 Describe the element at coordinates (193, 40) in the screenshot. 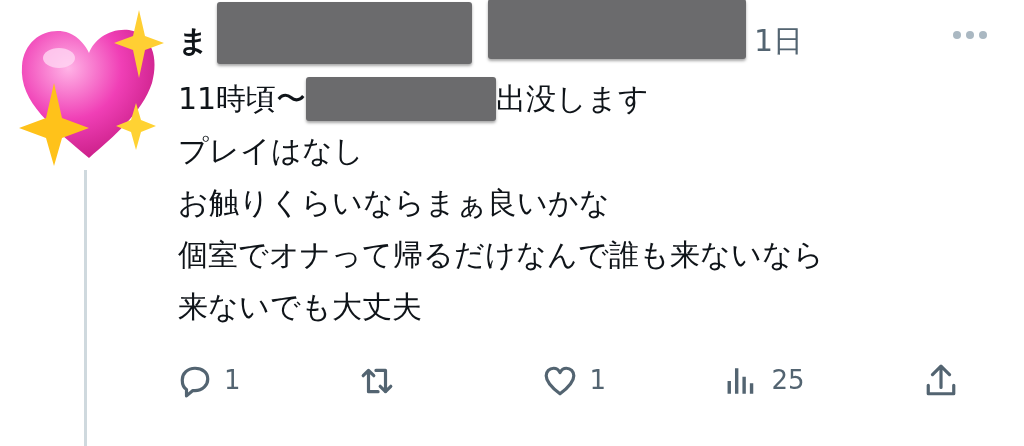

I see `author-name: ま` at that location.